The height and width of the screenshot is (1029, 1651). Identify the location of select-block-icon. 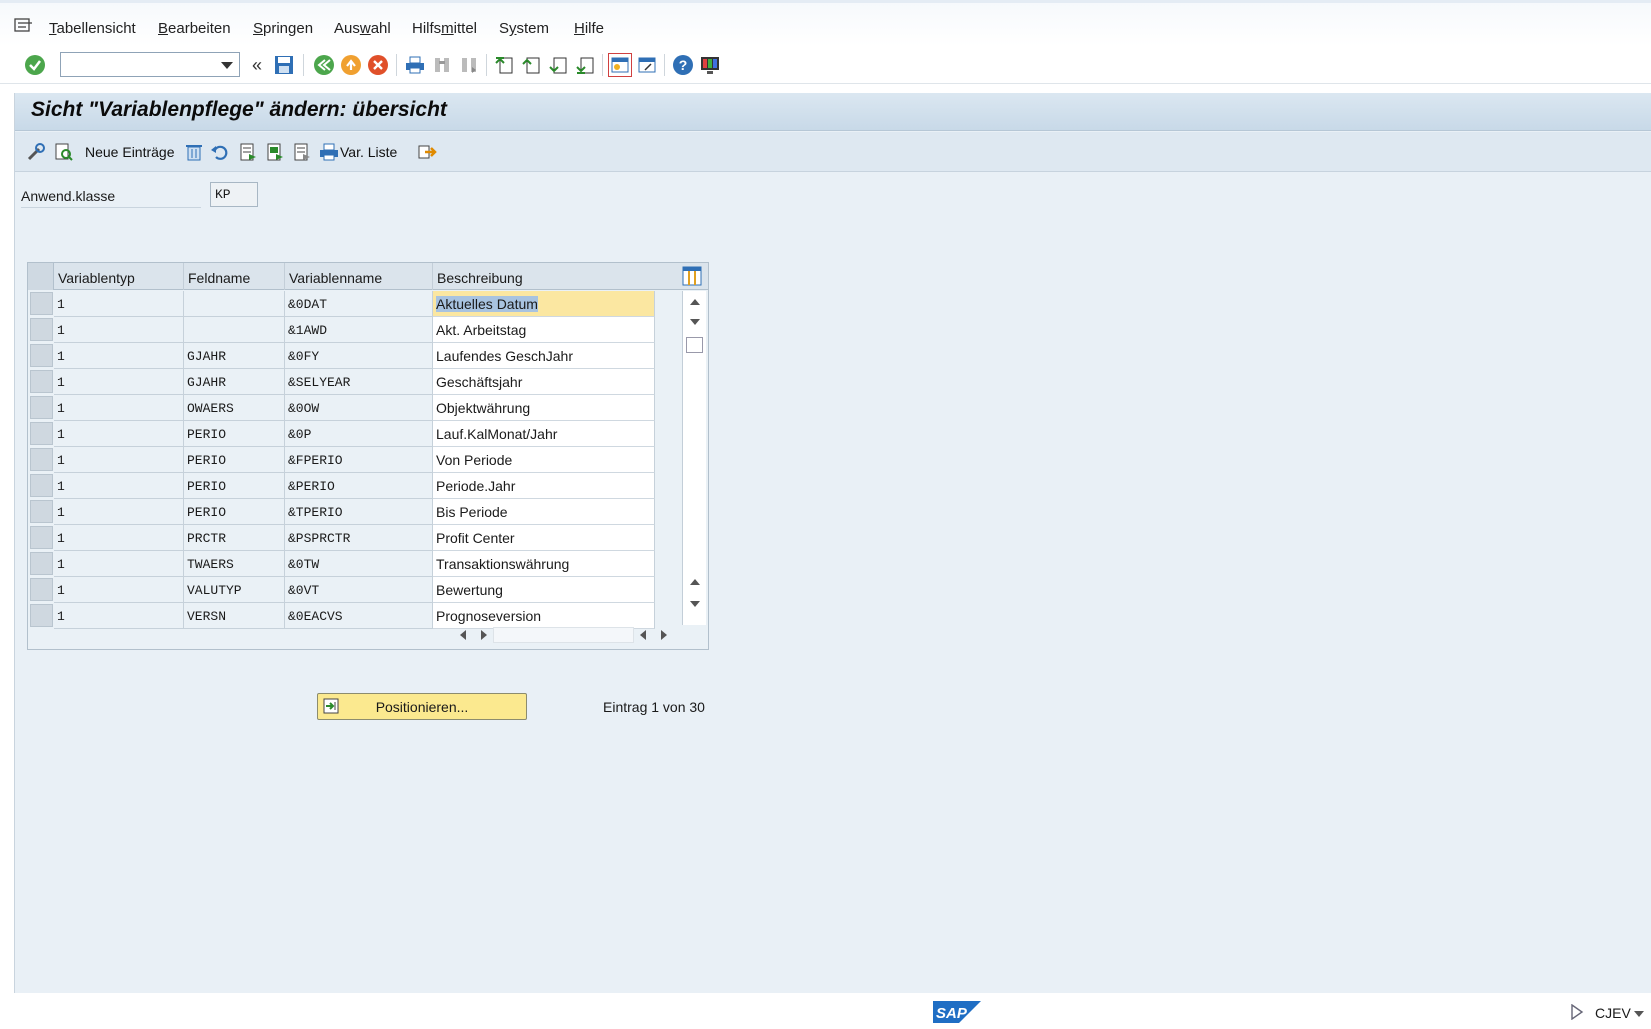
(275, 152).